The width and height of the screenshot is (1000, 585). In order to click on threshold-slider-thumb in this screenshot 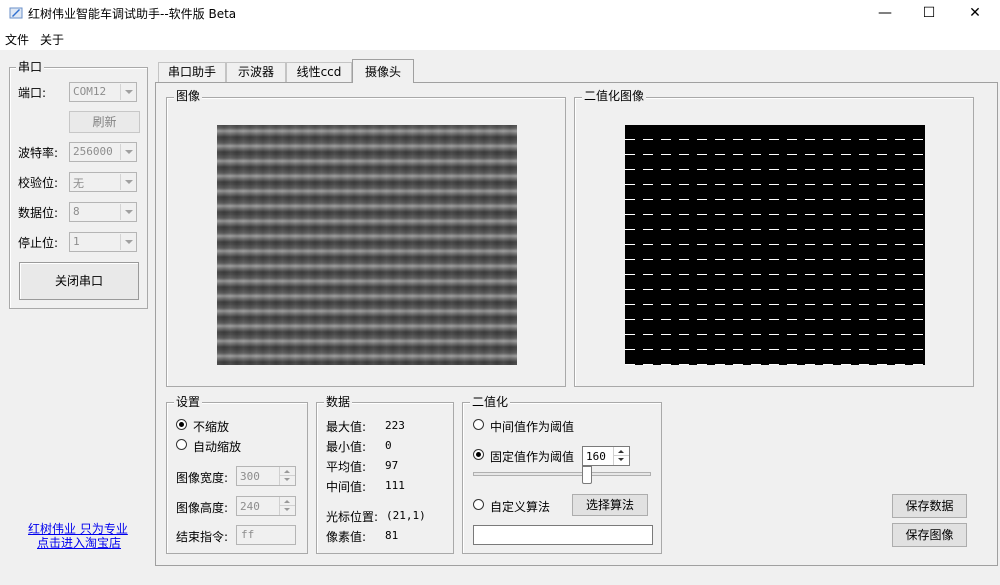, I will do `click(586, 475)`.